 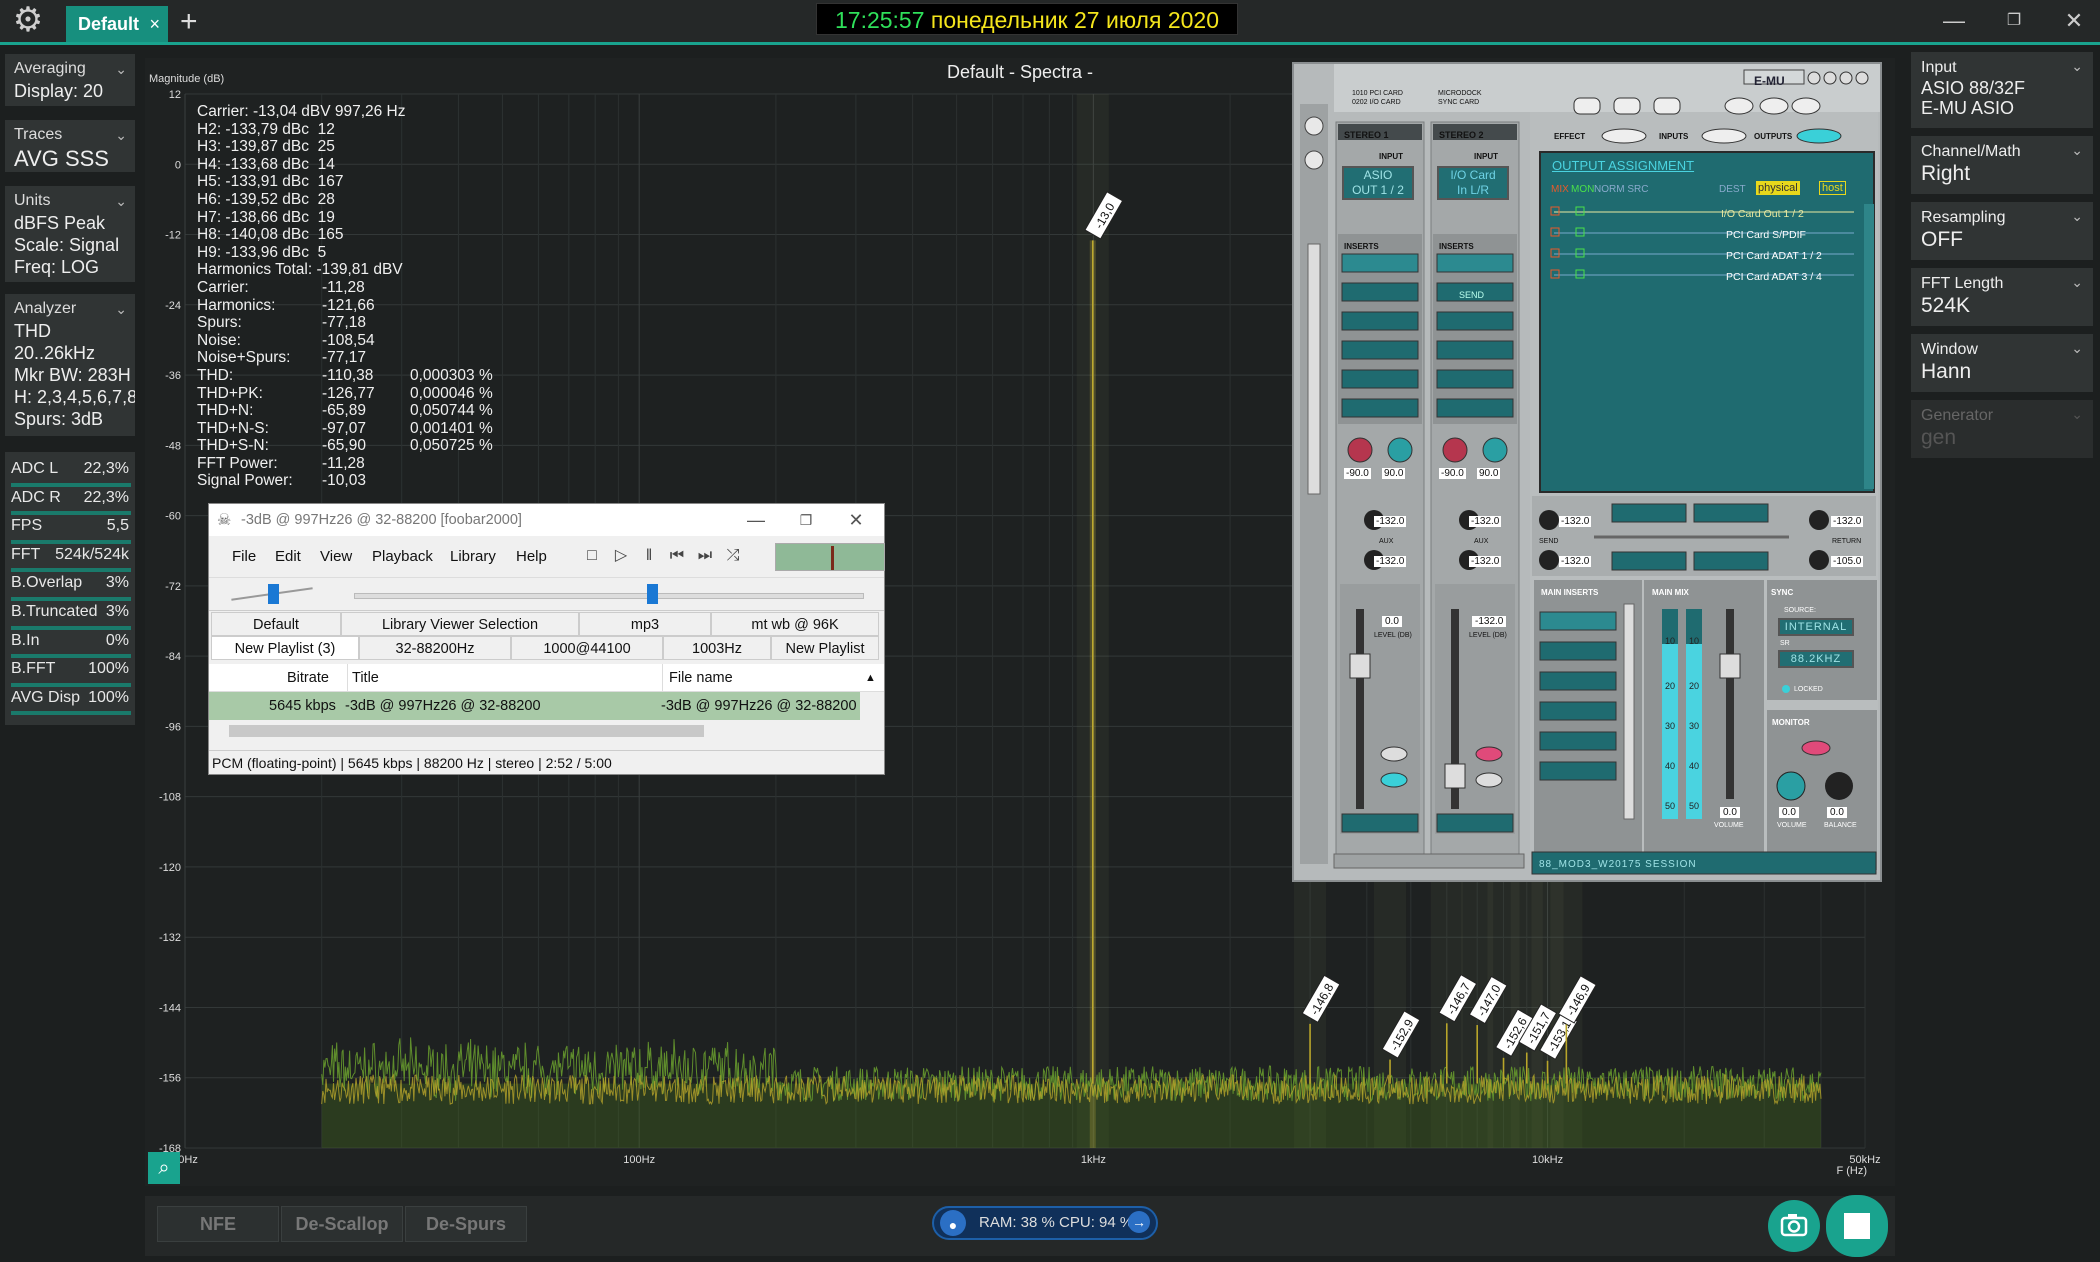 I want to click on main-inserts-scroll, so click(x=1629, y=711).